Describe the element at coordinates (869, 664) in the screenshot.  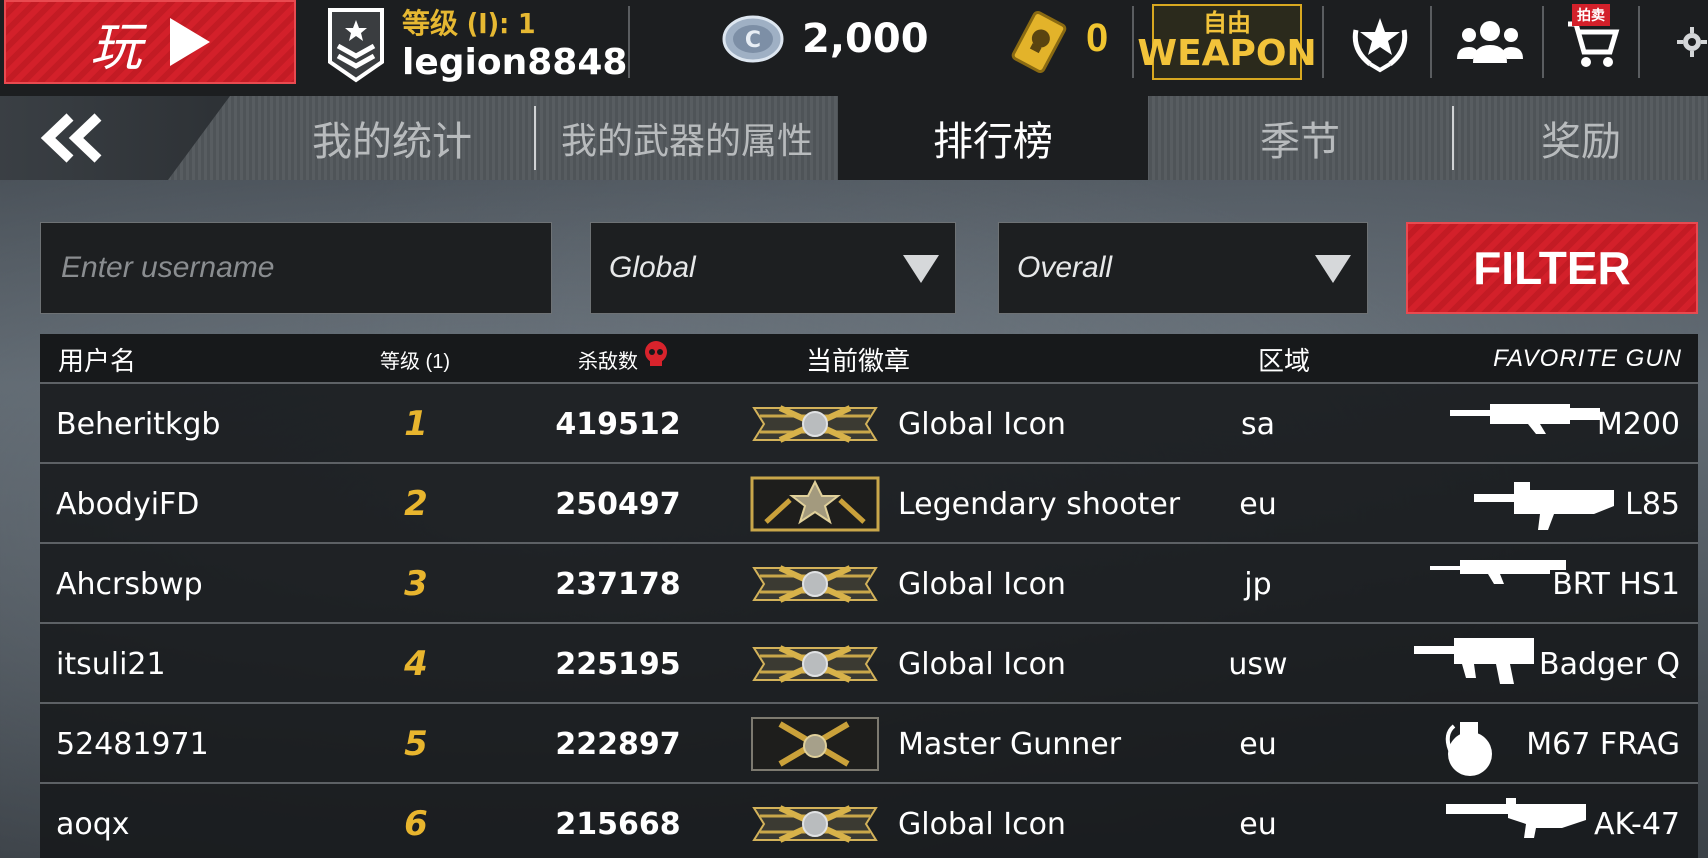
I see `table-row: itsuli21 4 225195 Global Icon usw Badger Q` at that location.